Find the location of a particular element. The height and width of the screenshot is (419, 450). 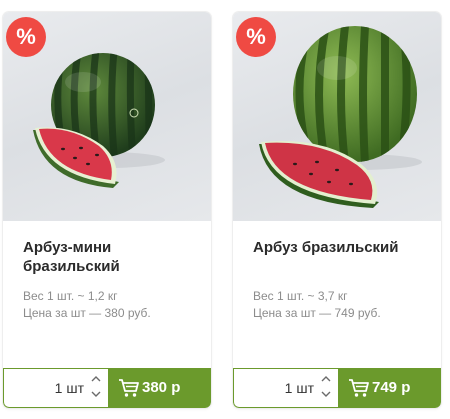

product-info: Вес 1 шт. ~ 3,7 кг Цена за шт — 749 руб. is located at coordinates (343, 305).